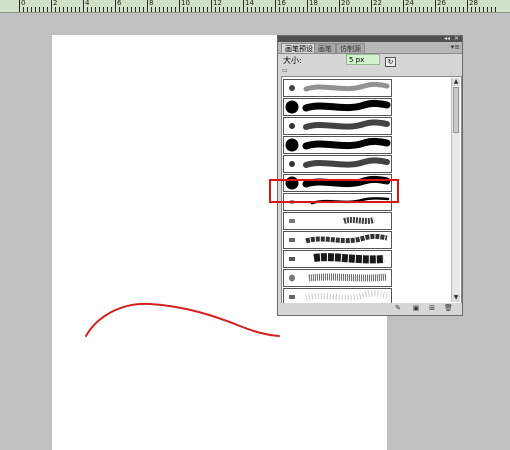 This screenshot has width=510, height=450. What do you see at coordinates (345, 3) in the screenshot?
I see `ruler-label: 20` at bounding box center [345, 3].